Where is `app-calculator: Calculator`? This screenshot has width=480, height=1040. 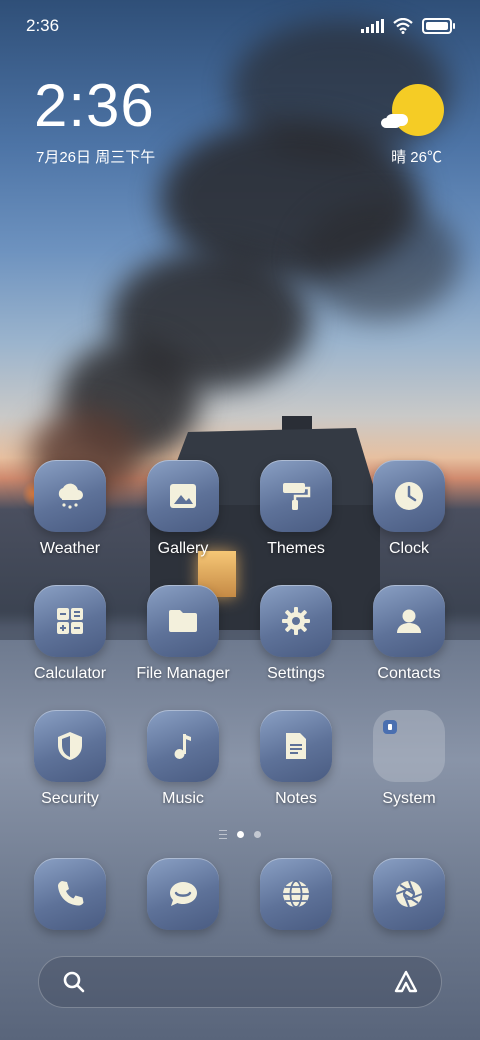 app-calculator: Calculator is located at coordinates (70, 634).